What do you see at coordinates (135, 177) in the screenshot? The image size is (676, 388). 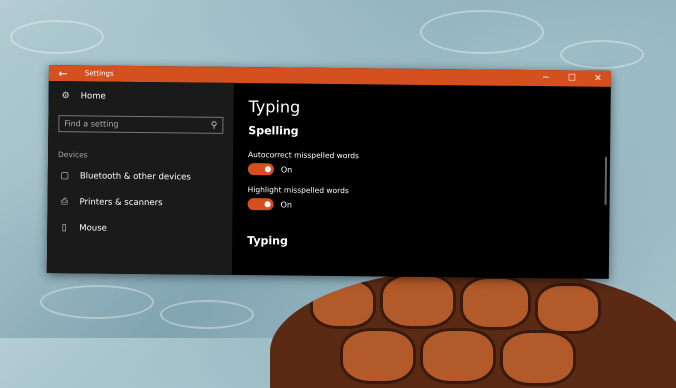 I see `sidebar-item-label: Bluetooth & other devices` at bounding box center [135, 177].